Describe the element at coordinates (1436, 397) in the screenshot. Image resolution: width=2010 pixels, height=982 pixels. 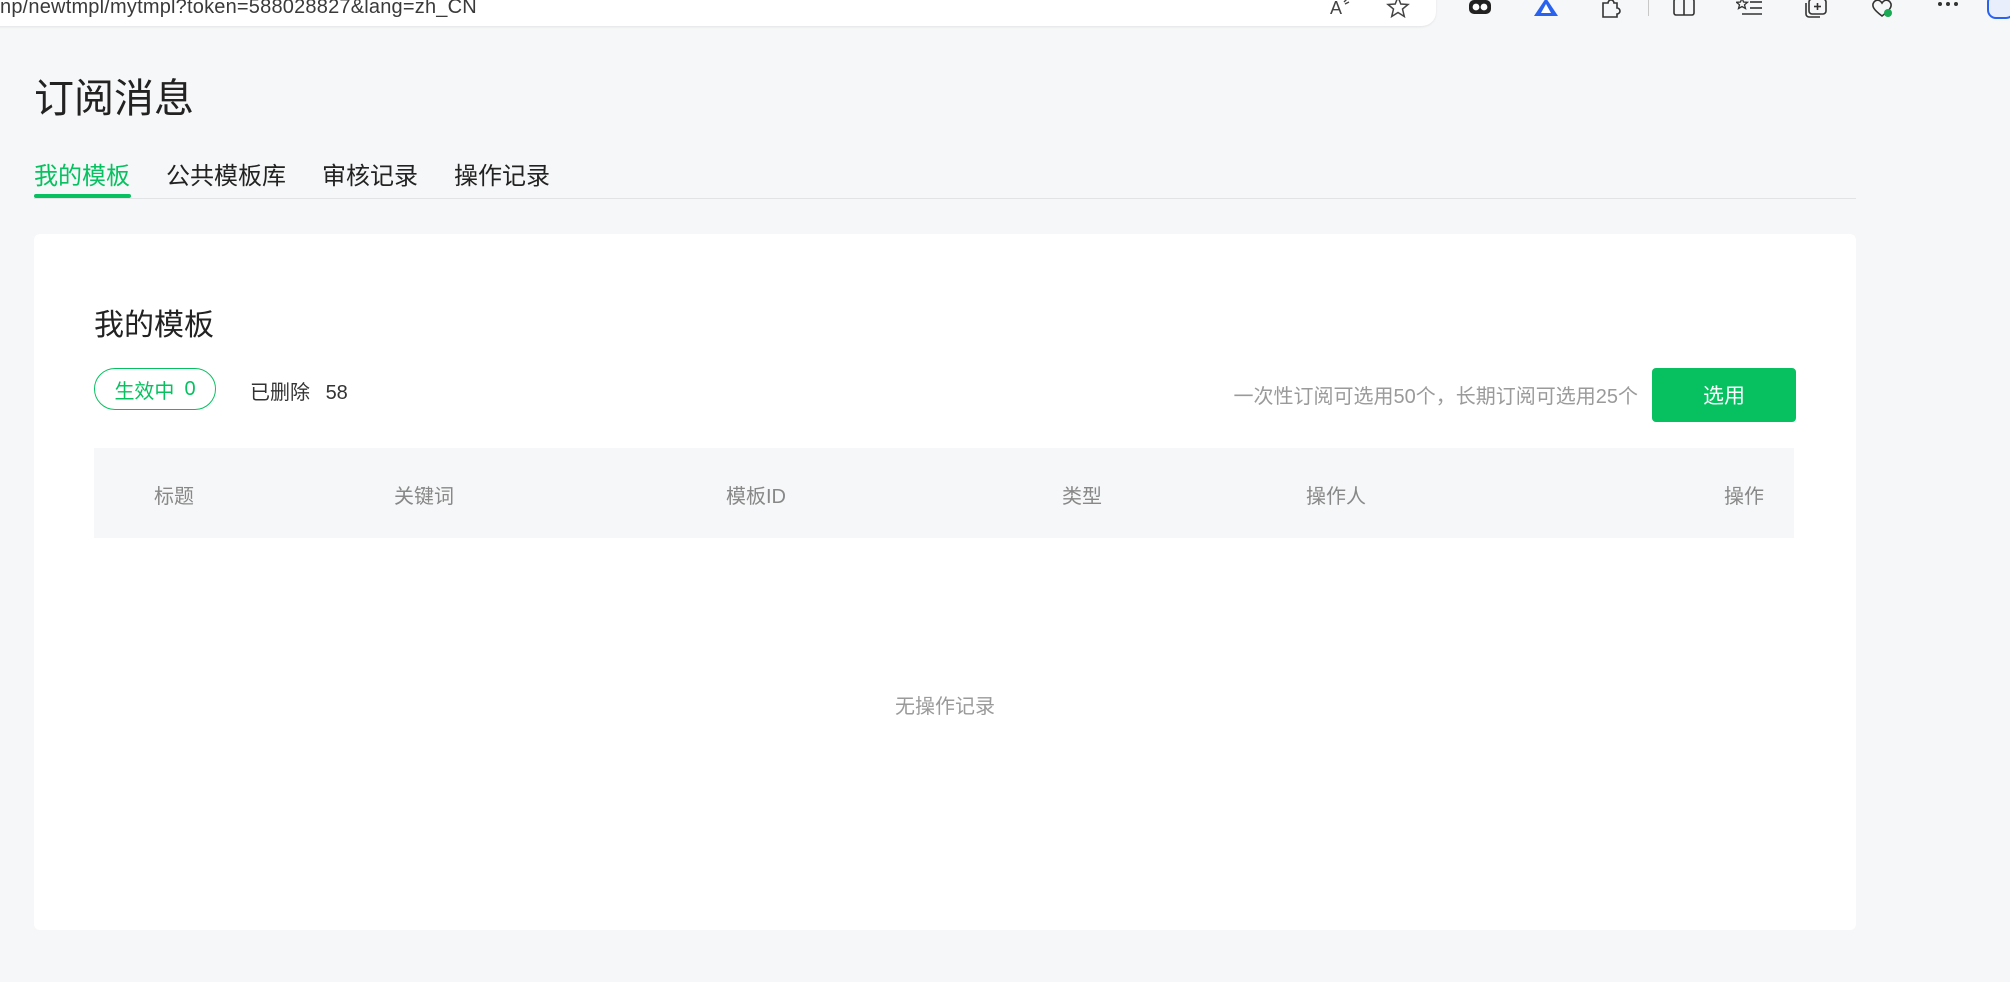
I see `quota-hint: 一次性订阅可选用50个，长期订阅可选用25个` at that location.